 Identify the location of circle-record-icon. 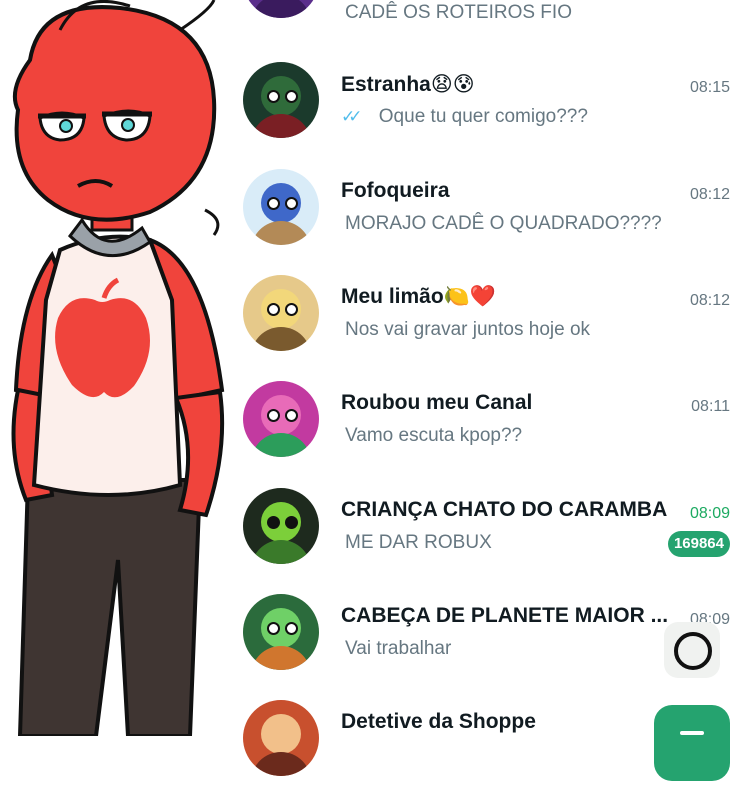
(693, 651).